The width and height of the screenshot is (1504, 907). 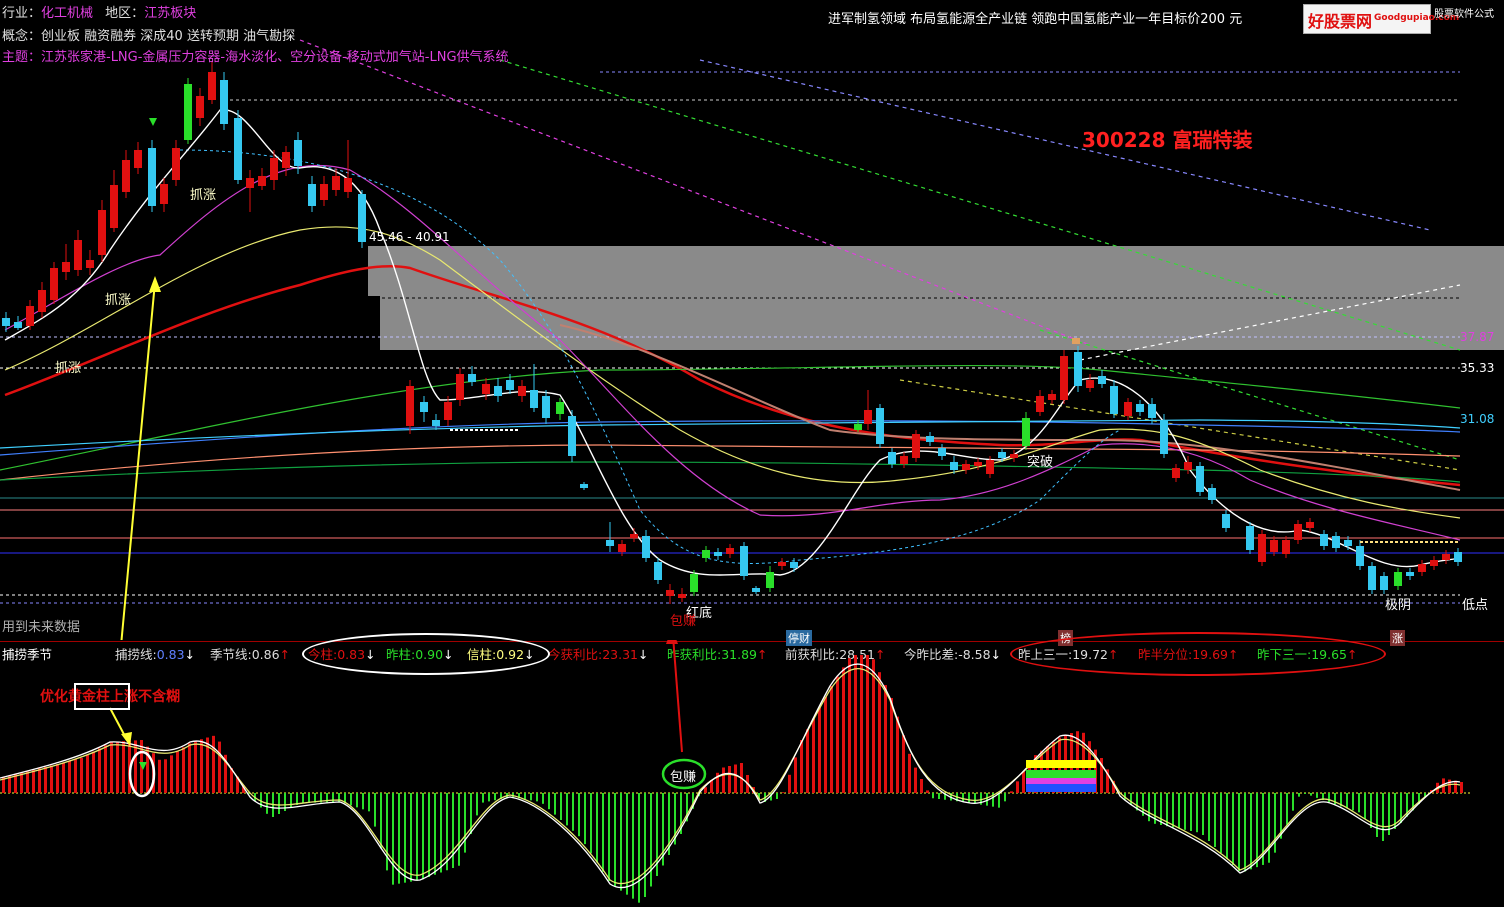 I want to click on price-label-31-08: 31.08, so click(x=1477, y=419).